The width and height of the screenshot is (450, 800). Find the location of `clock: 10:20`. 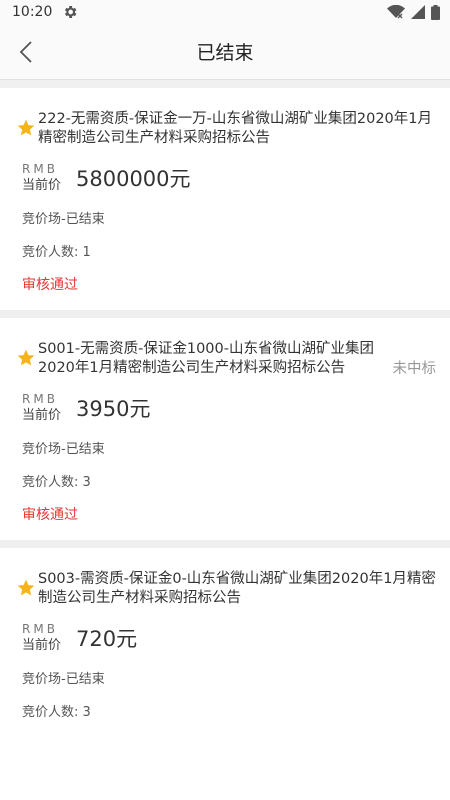

clock: 10:20 is located at coordinates (32, 12).